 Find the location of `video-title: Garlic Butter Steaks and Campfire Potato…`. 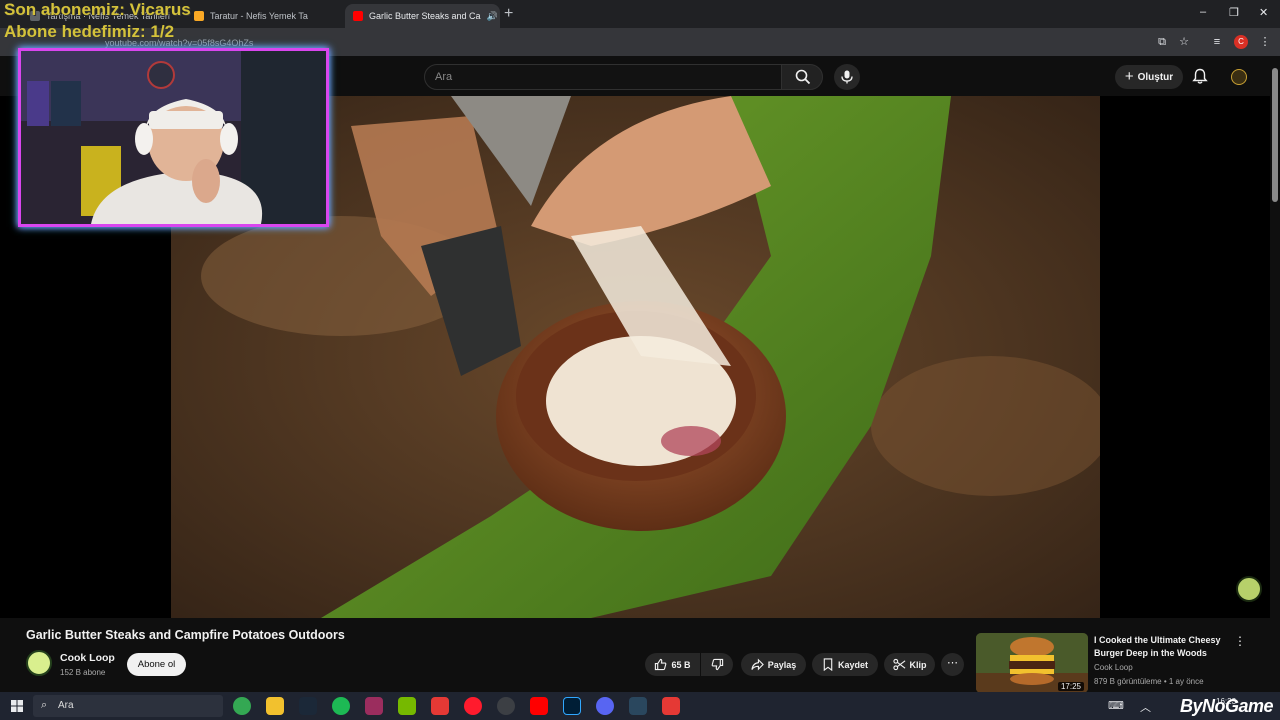

video-title: Garlic Butter Steaks and Campfire Potato… is located at coordinates (185, 635).